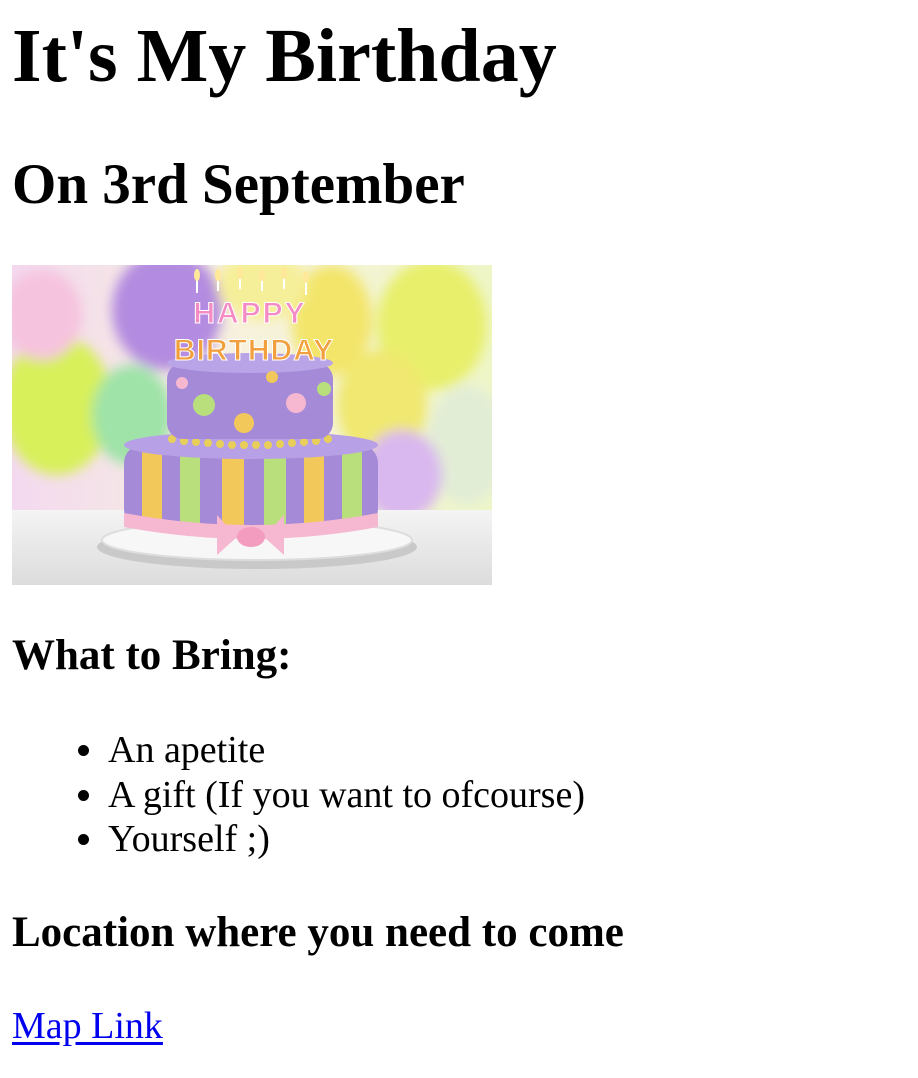 This screenshot has width=918, height=1078. I want to click on list-item-label: An apetite, so click(187, 750).